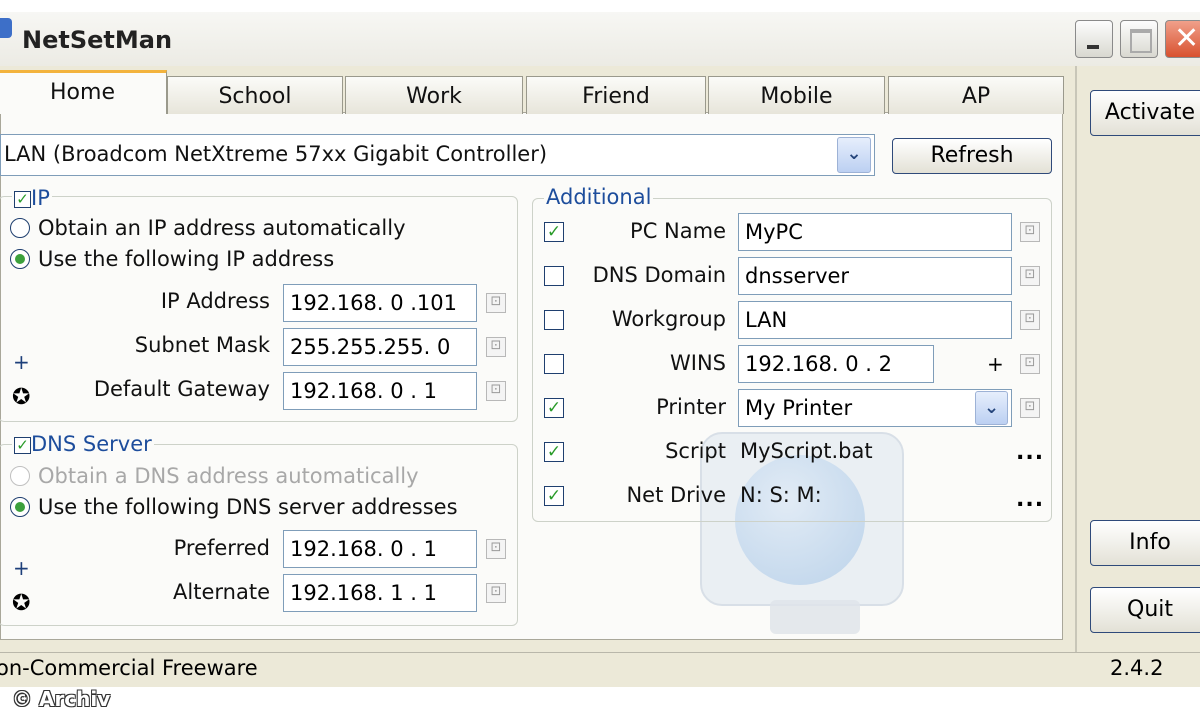 The width and height of the screenshot is (1200, 720). What do you see at coordinates (22, 199) in the screenshot?
I see `ip-enabled-checkbox: ✓` at bounding box center [22, 199].